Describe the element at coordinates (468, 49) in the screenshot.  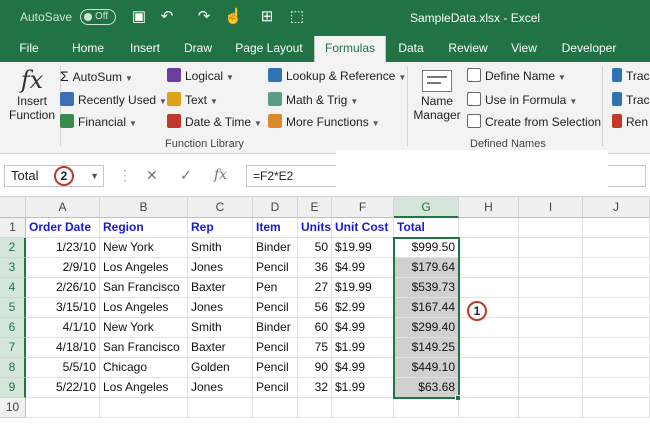
I see `tab-review: Review` at that location.